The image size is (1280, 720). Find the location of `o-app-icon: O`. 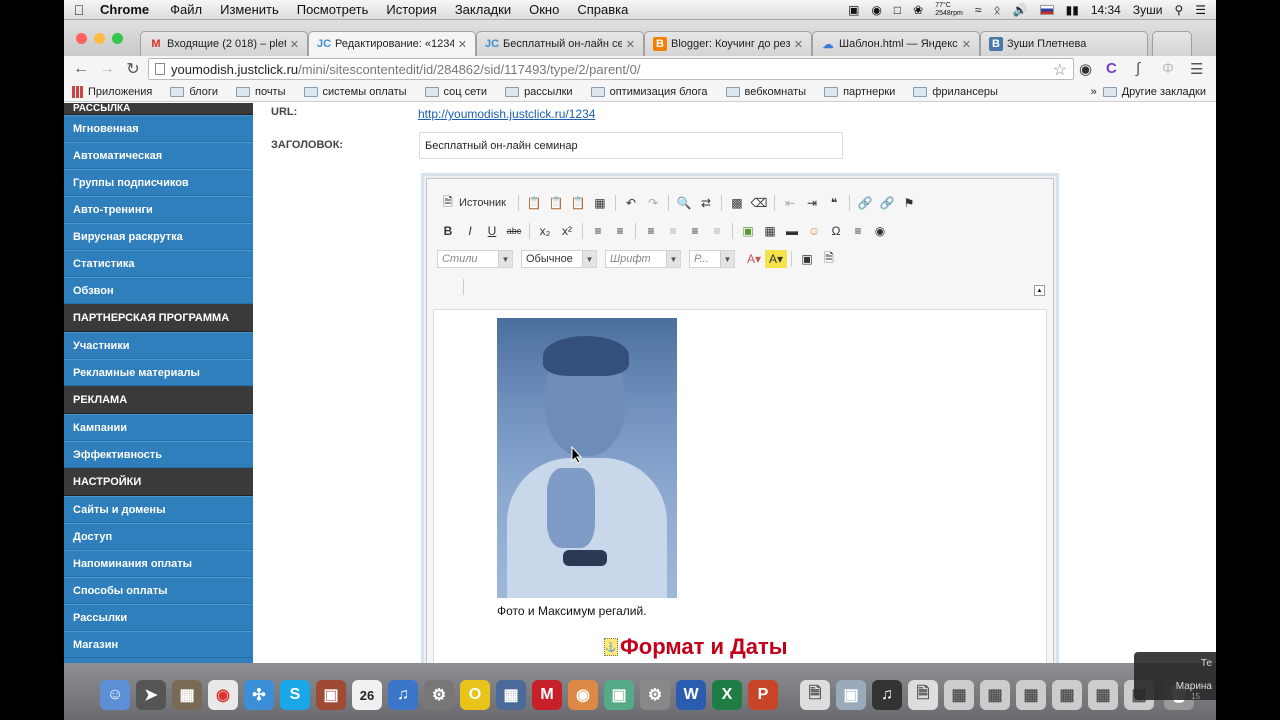

o-app-icon: O is located at coordinates (475, 695).